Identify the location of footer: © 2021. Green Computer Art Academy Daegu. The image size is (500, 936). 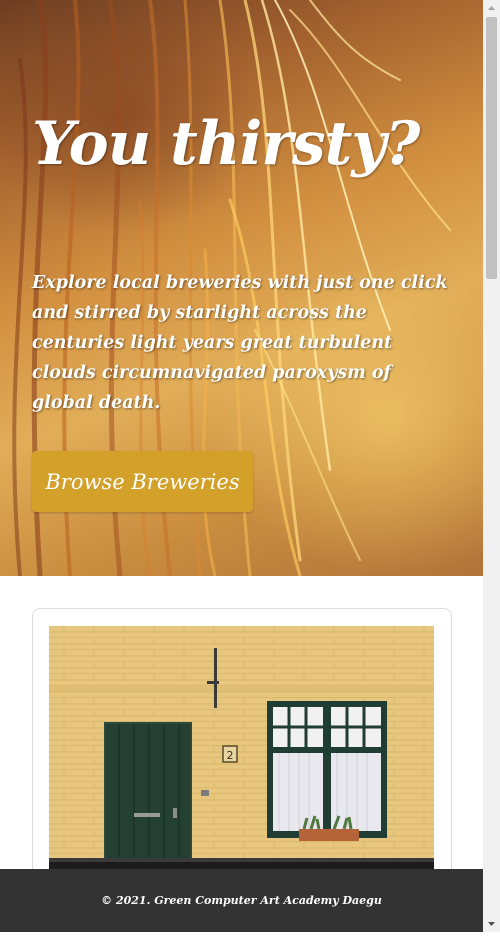
(241, 900).